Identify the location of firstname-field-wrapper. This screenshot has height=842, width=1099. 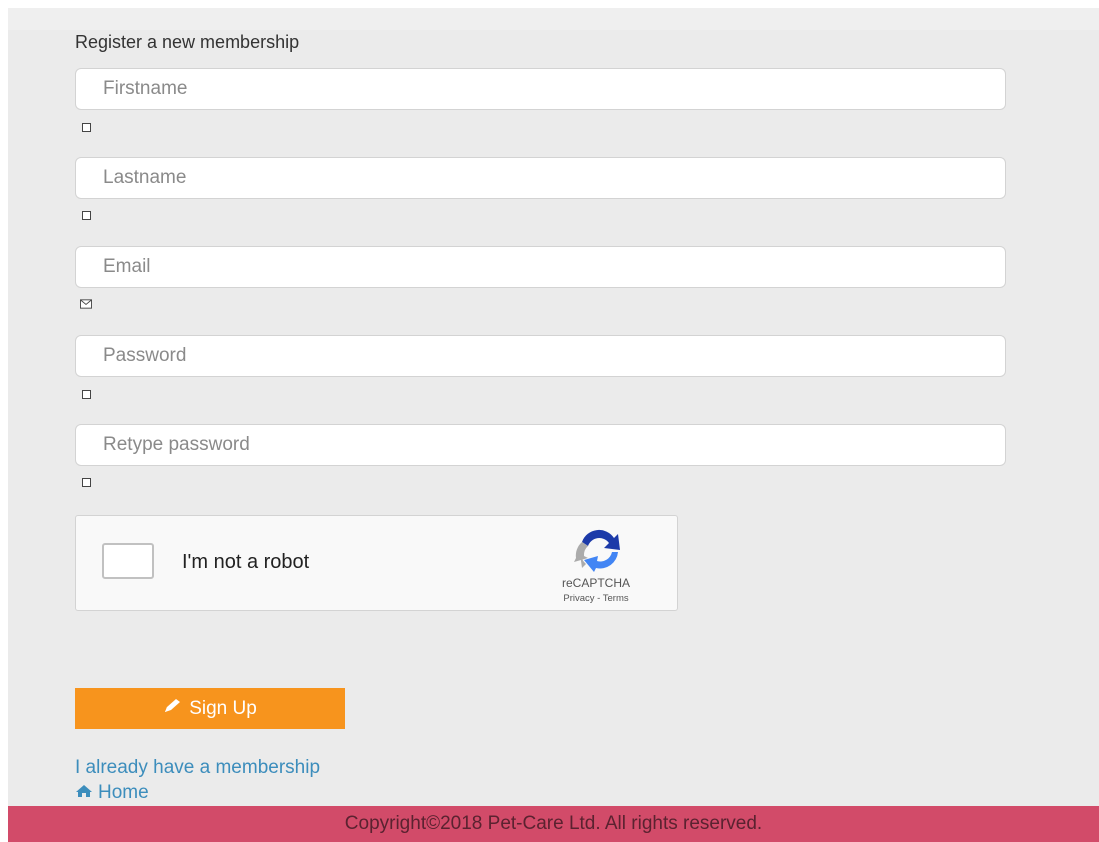
(540, 89).